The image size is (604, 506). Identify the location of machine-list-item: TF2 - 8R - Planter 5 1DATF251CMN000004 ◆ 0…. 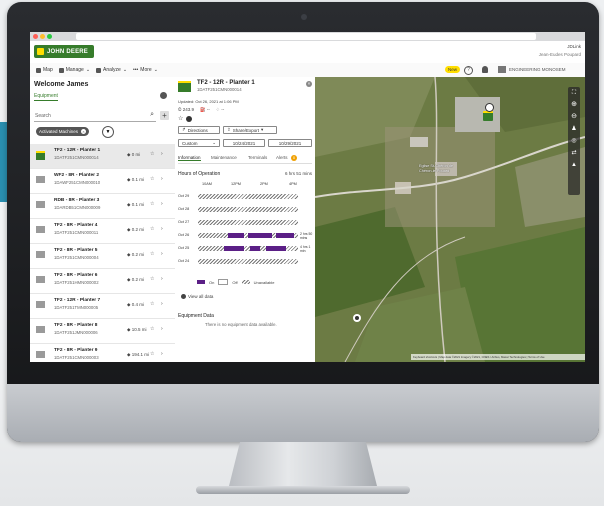
(102, 256).